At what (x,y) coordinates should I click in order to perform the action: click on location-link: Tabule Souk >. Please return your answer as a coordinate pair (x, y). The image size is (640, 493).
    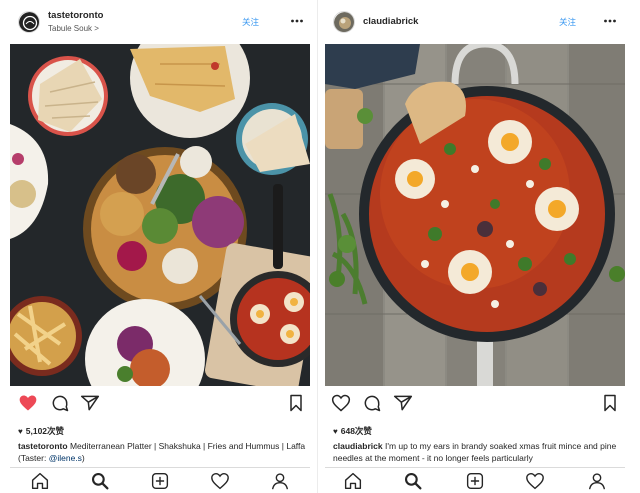
    Looking at the image, I should click on (73, 28).